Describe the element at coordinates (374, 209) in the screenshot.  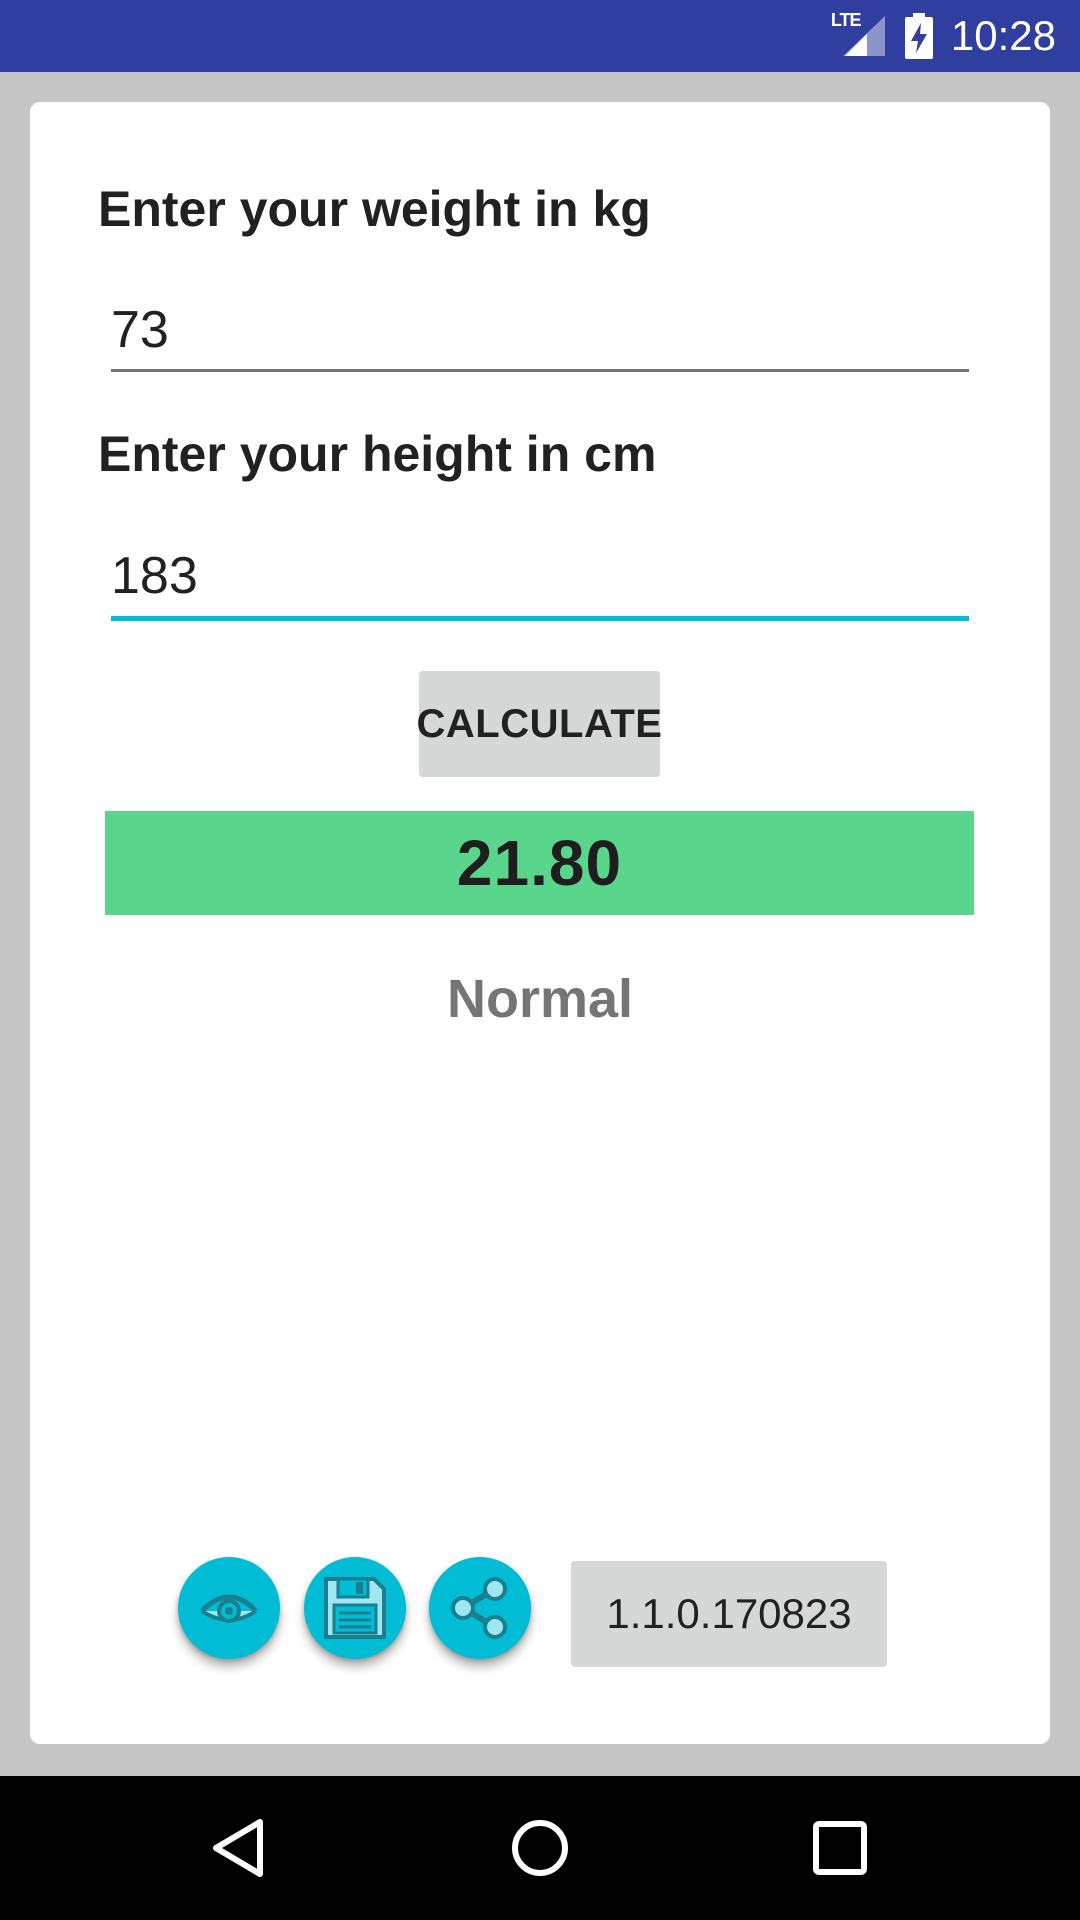
I see `weight-label: Enter your weight in kg` at that location.